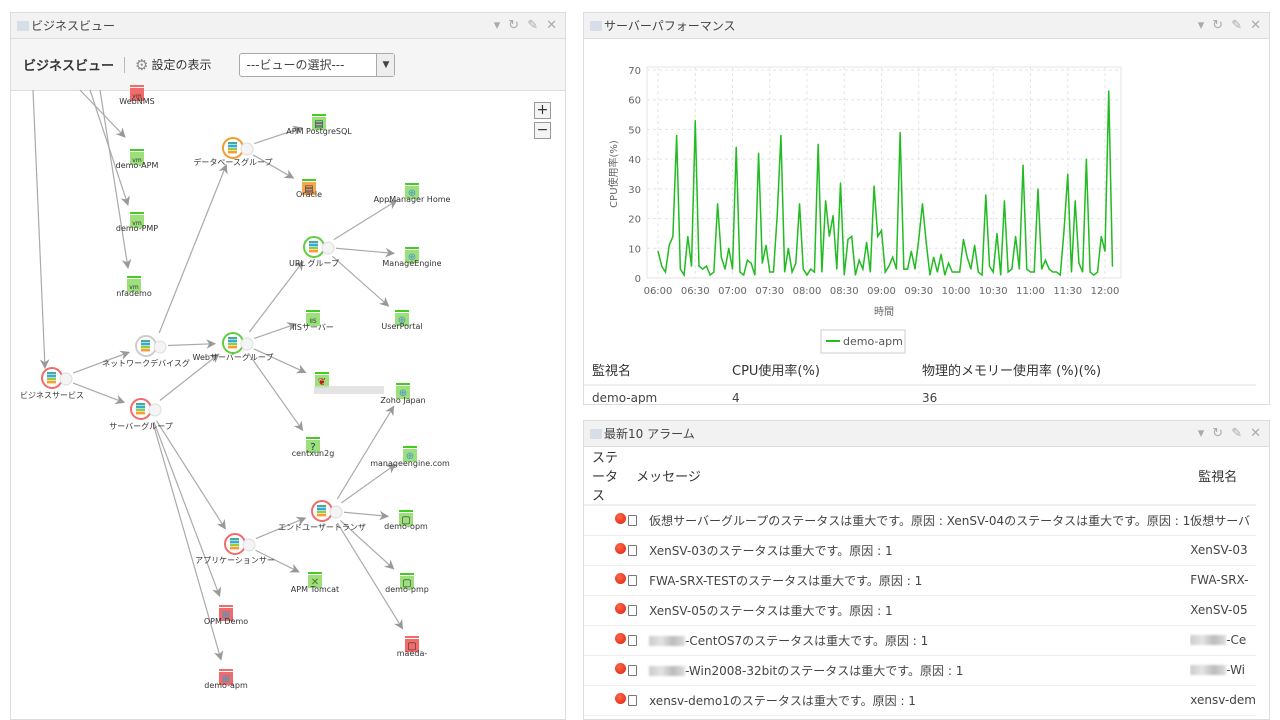  Describe the element at coordinates (782, 701) in the screenshot. I see `alarm-message: xensv-demo1のステータスは重大です。原因 : 1` at that location.